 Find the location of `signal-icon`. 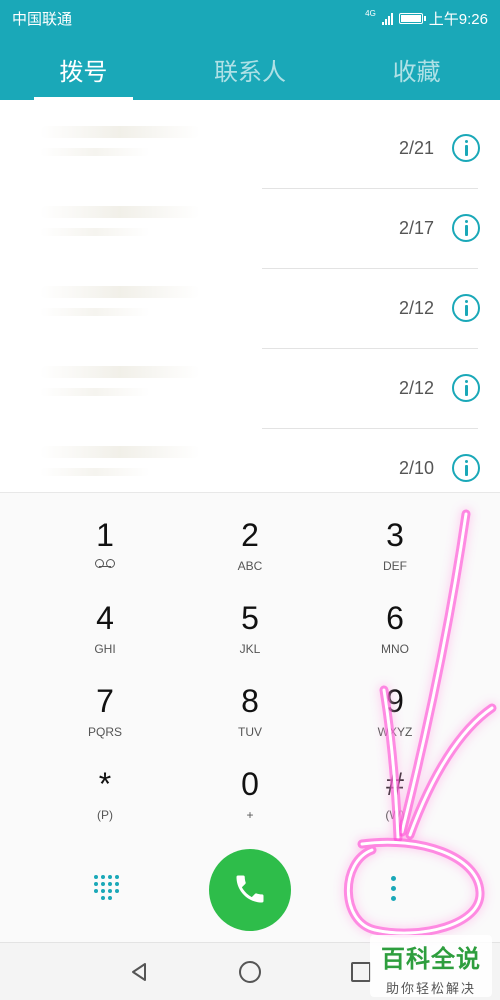

signal-icon is located at coordinates (387, 18).